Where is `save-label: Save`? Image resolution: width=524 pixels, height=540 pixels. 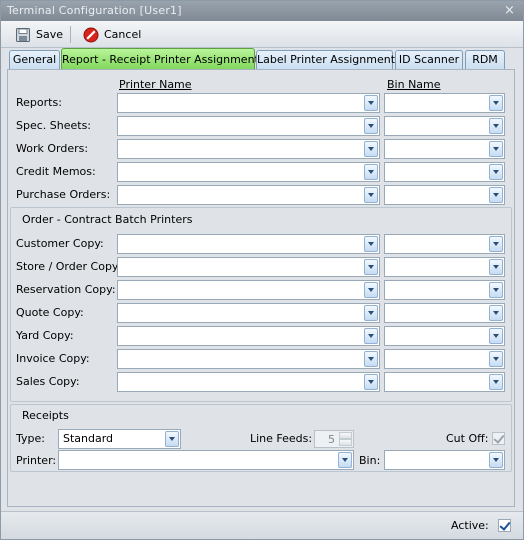
save-label: Save is located at coordinates (50, 34).